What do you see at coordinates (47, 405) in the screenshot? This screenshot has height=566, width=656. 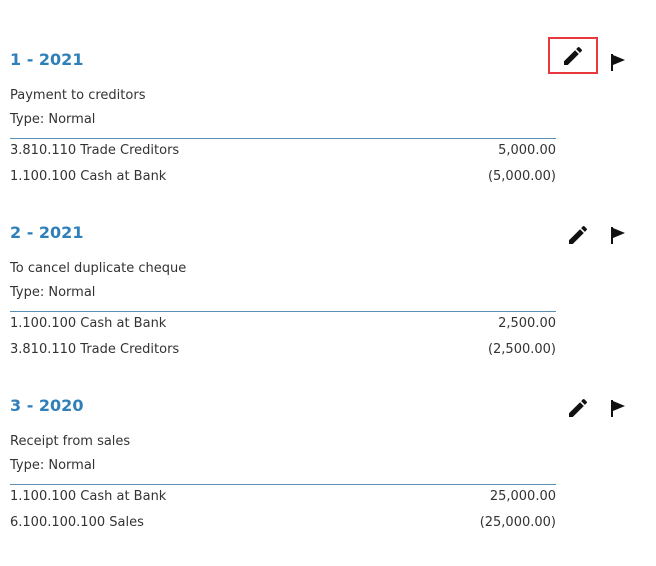 I see `journal-title: 3 - 2020` at bounding box center [47, 405].